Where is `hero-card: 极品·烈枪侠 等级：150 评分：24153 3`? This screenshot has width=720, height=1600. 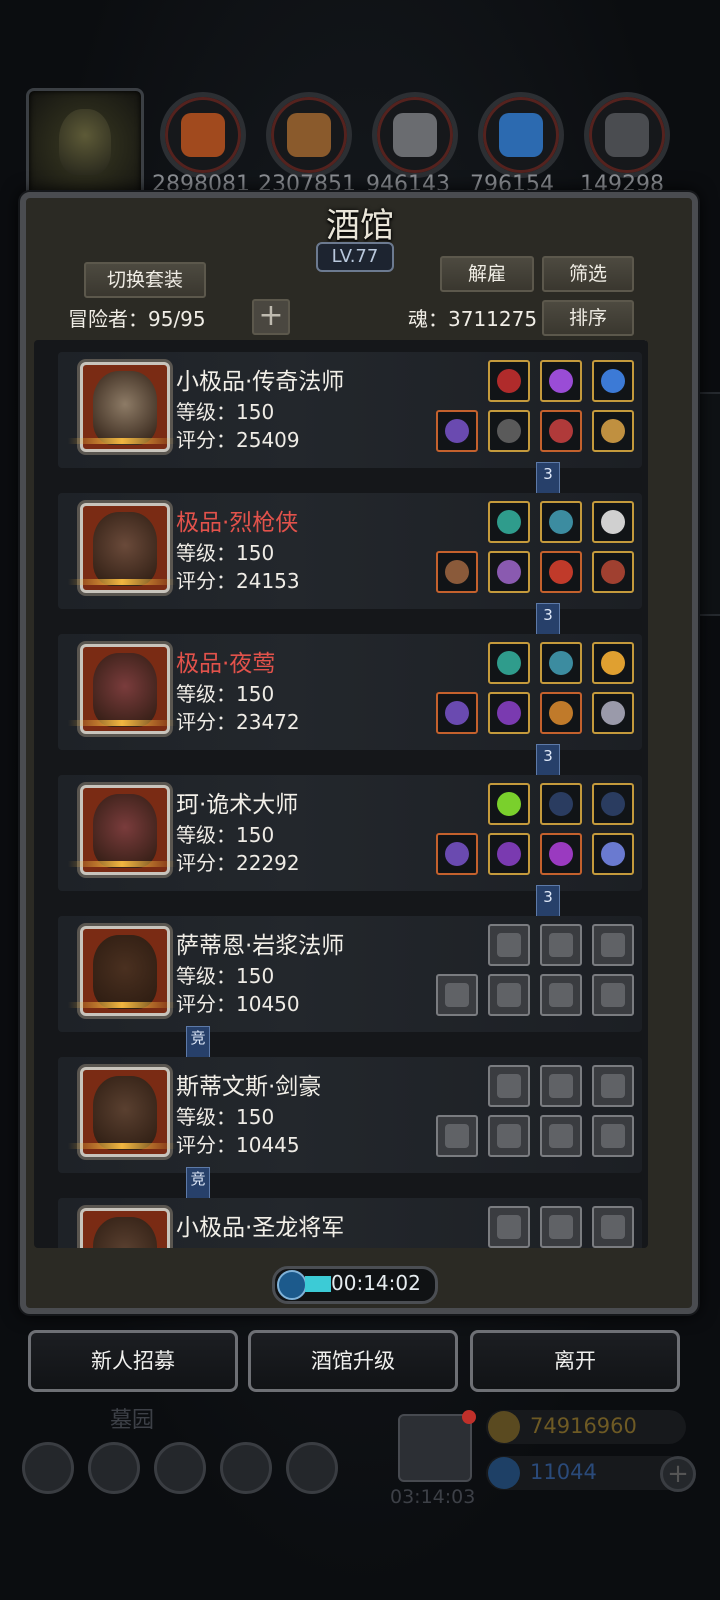
hero-card: 极品·烈枪侠 等级：150 评分：24153 3 is located at coordinates (350, 564).